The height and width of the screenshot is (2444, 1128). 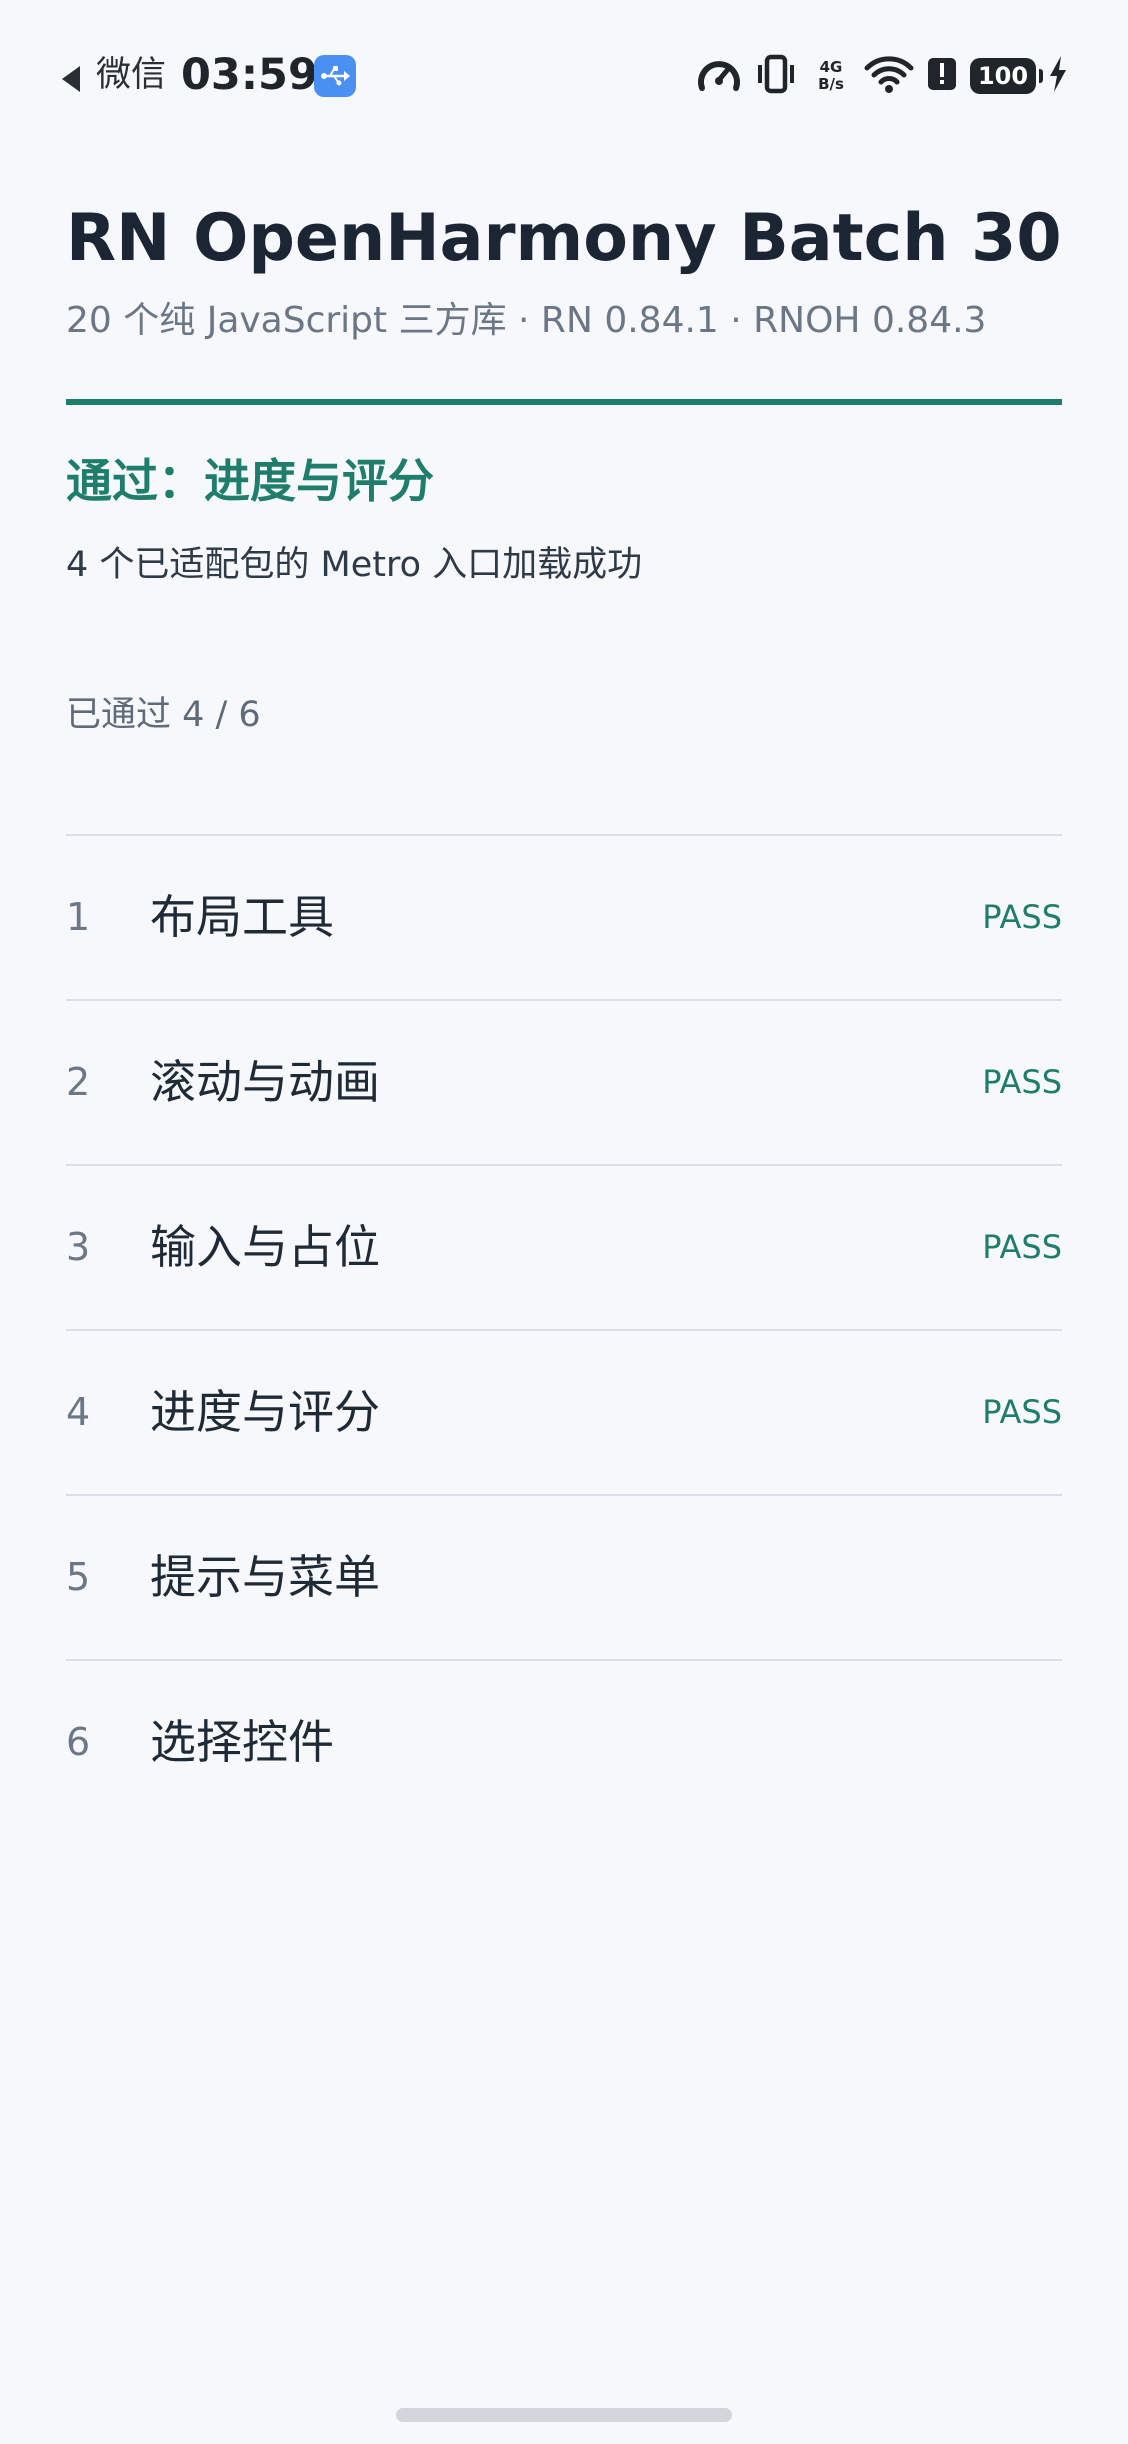 I want to click on vibrate-icon, so click(x=776, y=76).